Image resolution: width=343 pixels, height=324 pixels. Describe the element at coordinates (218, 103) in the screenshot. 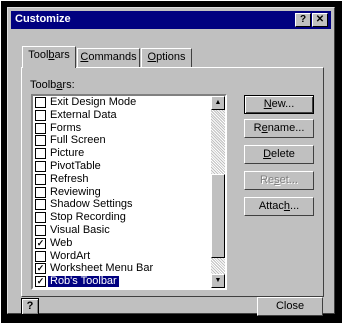

I see `scroll-up-button: ▲` at that location.